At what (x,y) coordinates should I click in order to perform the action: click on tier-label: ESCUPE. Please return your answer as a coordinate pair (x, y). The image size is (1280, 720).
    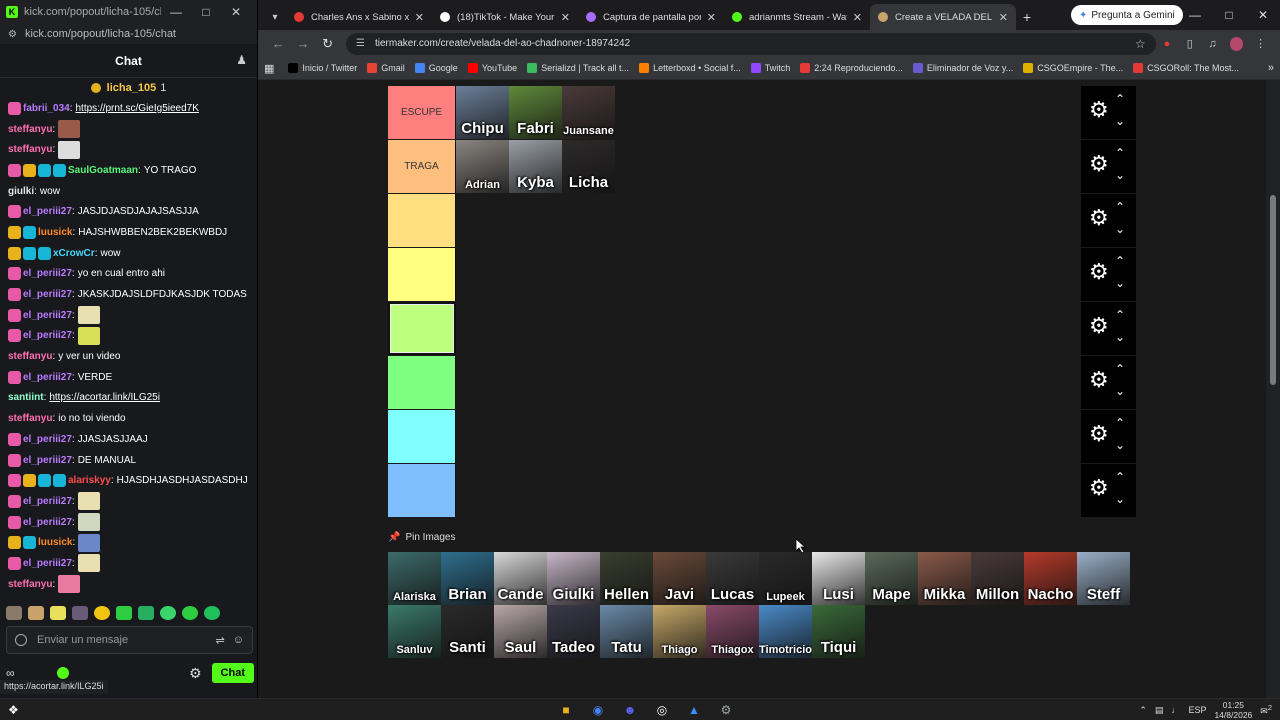
    Looking at the image, I should click on (422, 112).